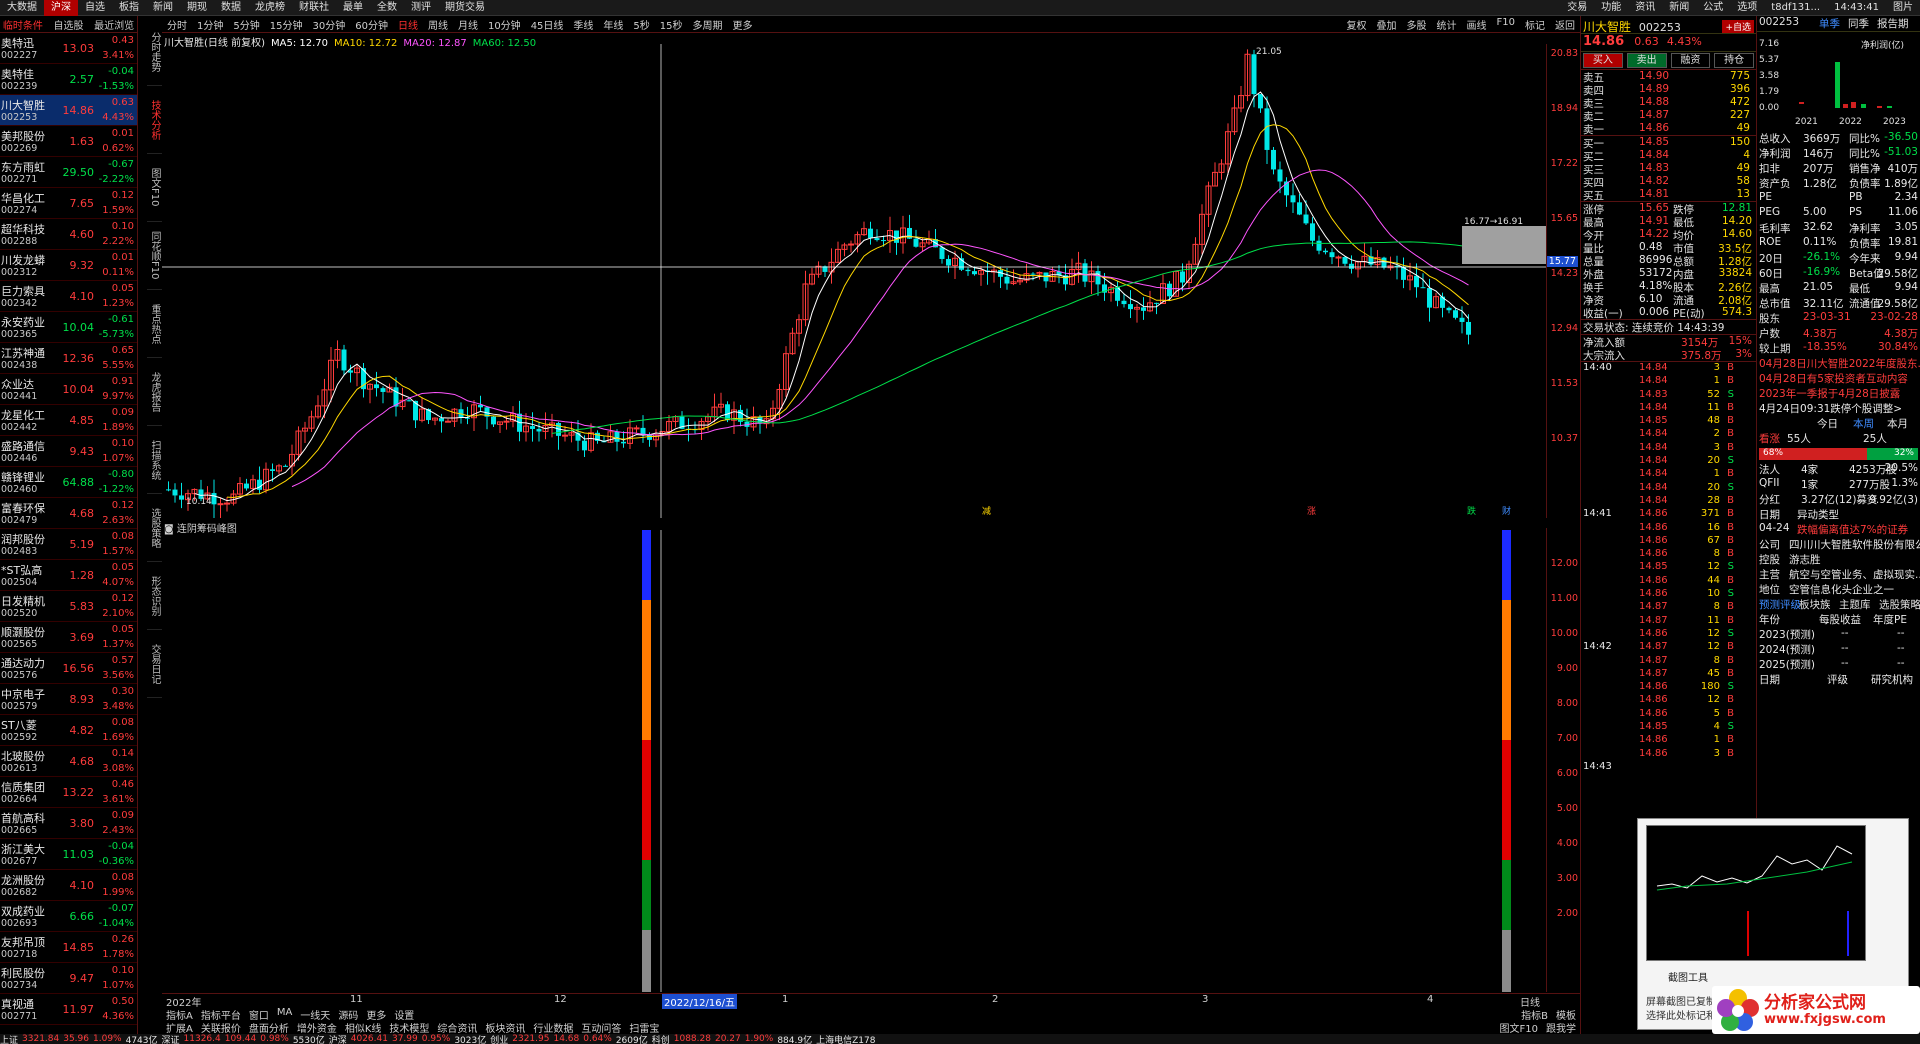  Describe the element at coordinates (1387, 24) in the screenshot. I see `toolbar-button: 叠加` at that location.